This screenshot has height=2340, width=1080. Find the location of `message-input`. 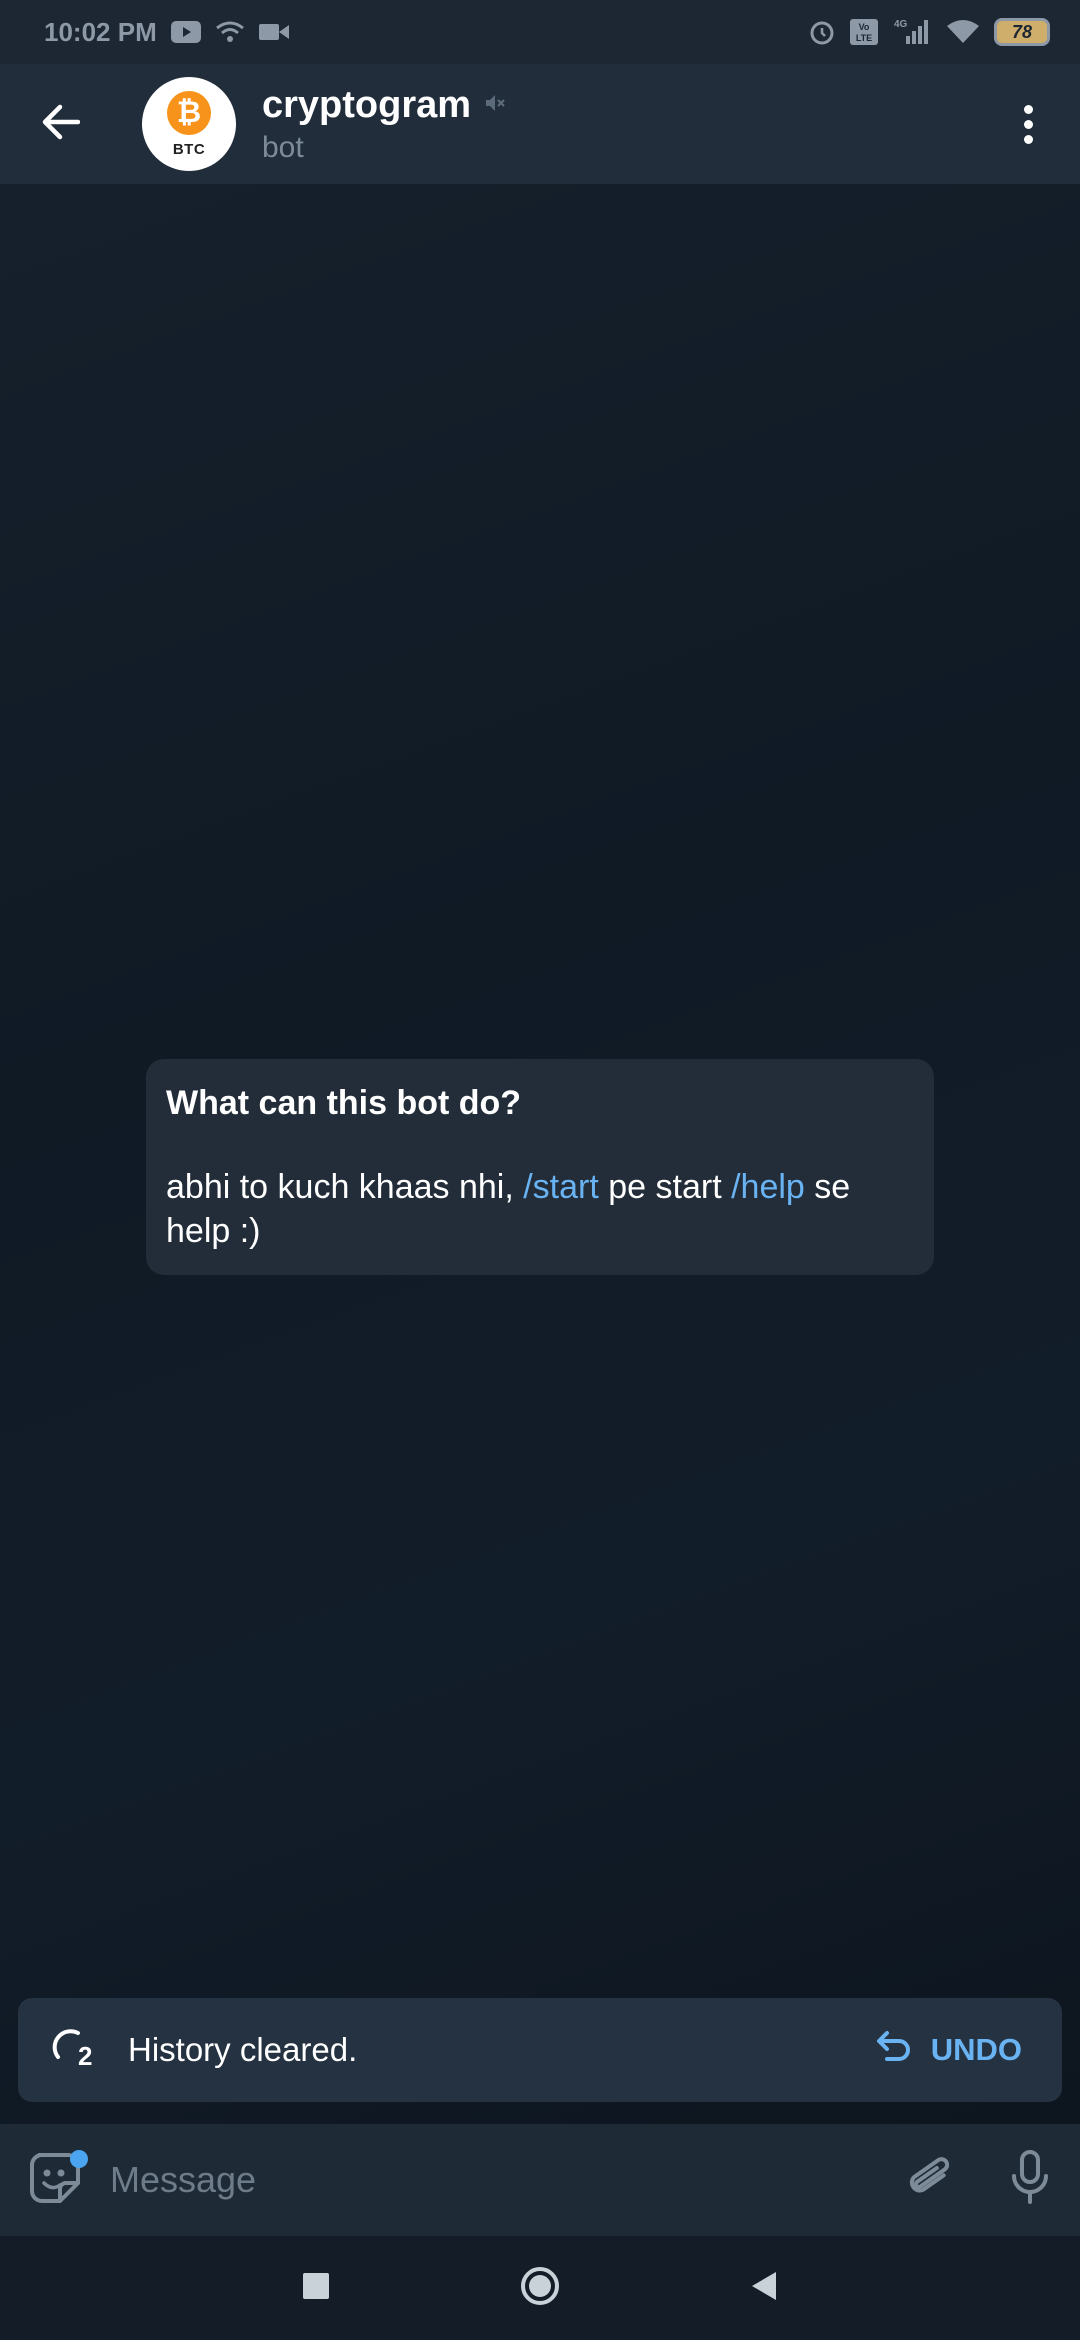

message-input is located at coordinates (495, 2180).